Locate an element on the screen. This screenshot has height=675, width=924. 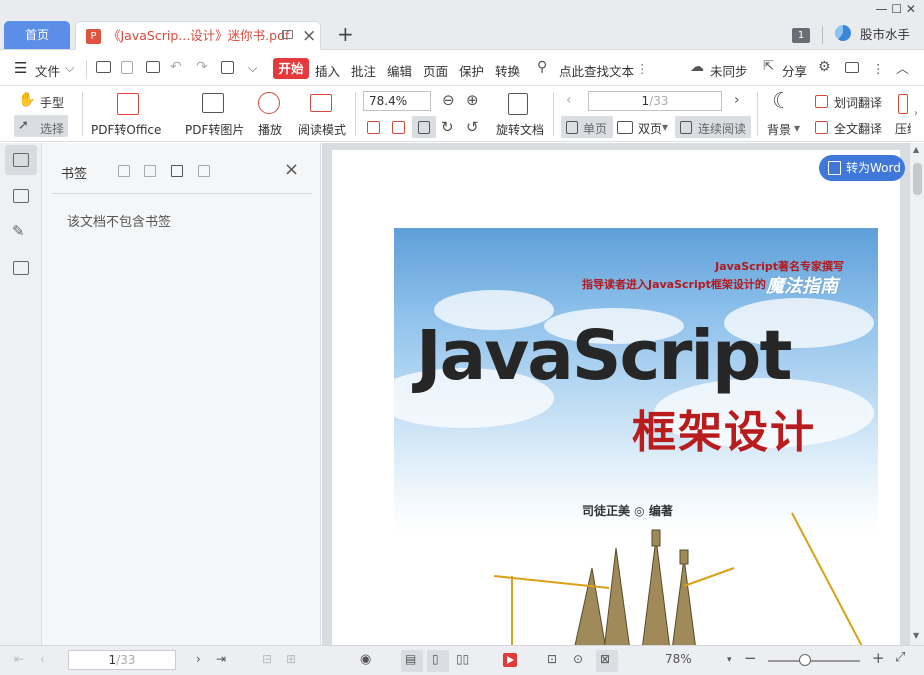
hamburger-icon: ☰ is located at coordinates (20, 68).